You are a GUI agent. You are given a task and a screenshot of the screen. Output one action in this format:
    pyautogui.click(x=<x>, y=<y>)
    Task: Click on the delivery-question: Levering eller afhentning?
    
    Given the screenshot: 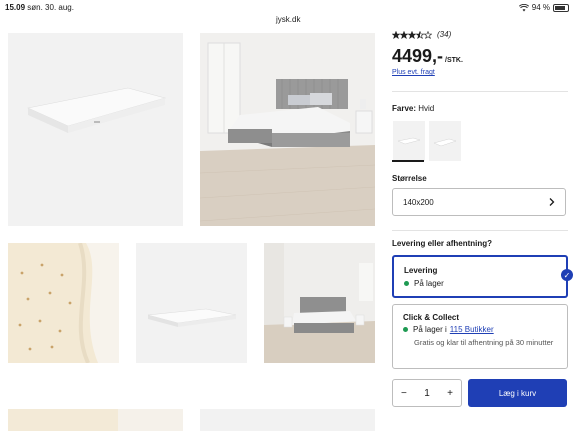 What is the action you would take?
    pyautogui.click(x=442, y=243)
    